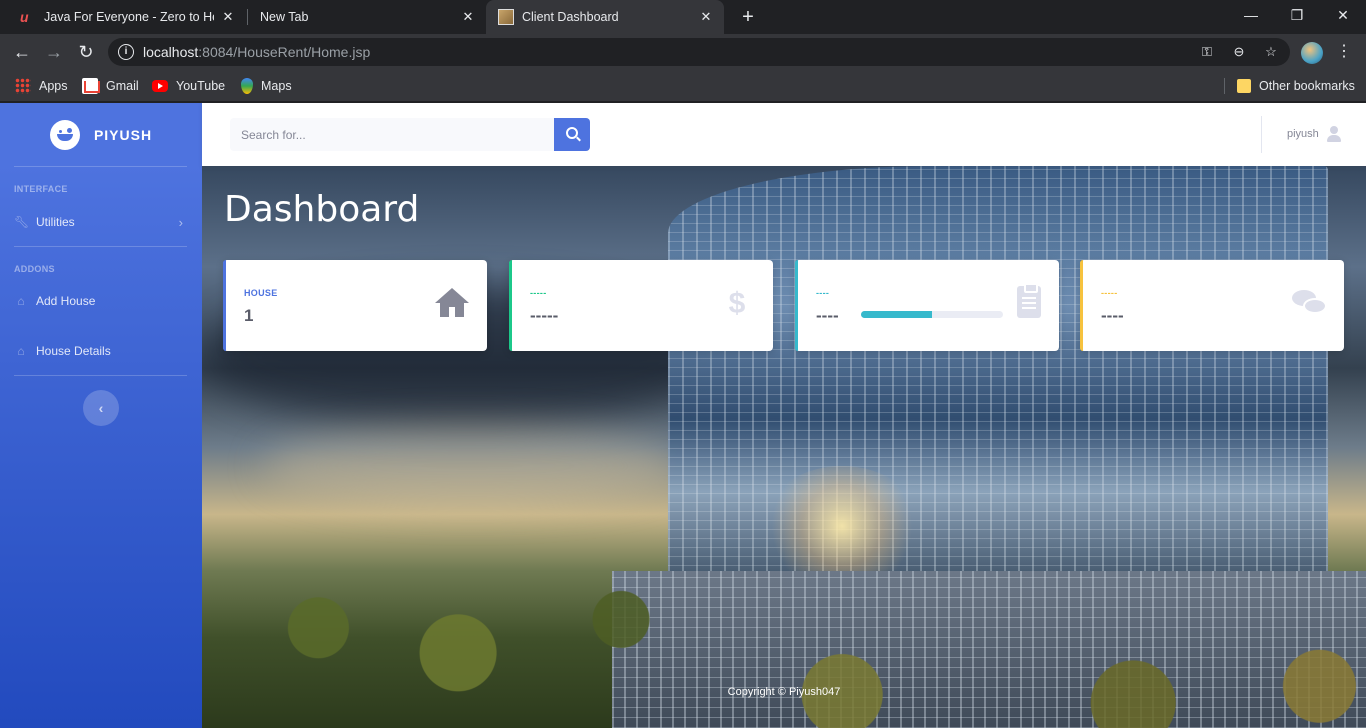 This screenshot has width=1366, height=728. I want to click on sidebar-item-label: House Details, so click(73, 351).